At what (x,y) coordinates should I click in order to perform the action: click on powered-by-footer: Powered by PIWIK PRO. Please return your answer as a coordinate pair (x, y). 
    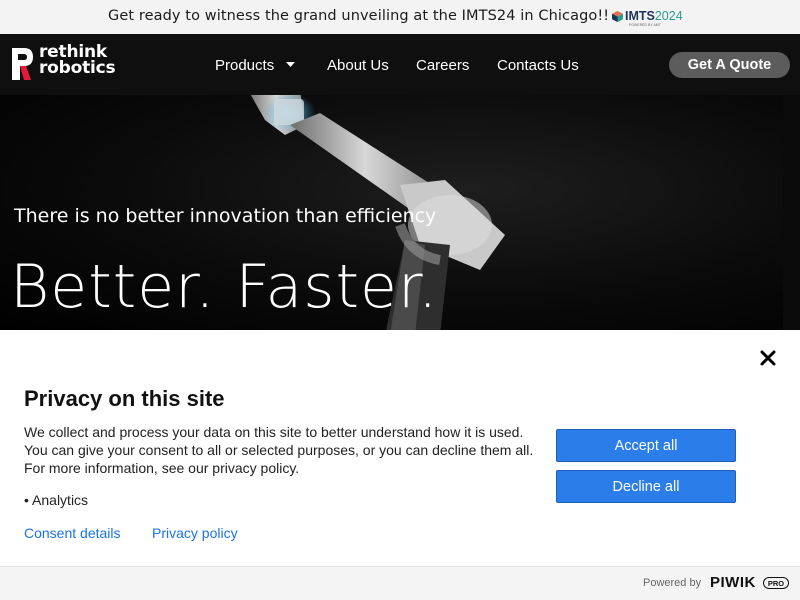
    Looking at the image, I should click on (400, 583).